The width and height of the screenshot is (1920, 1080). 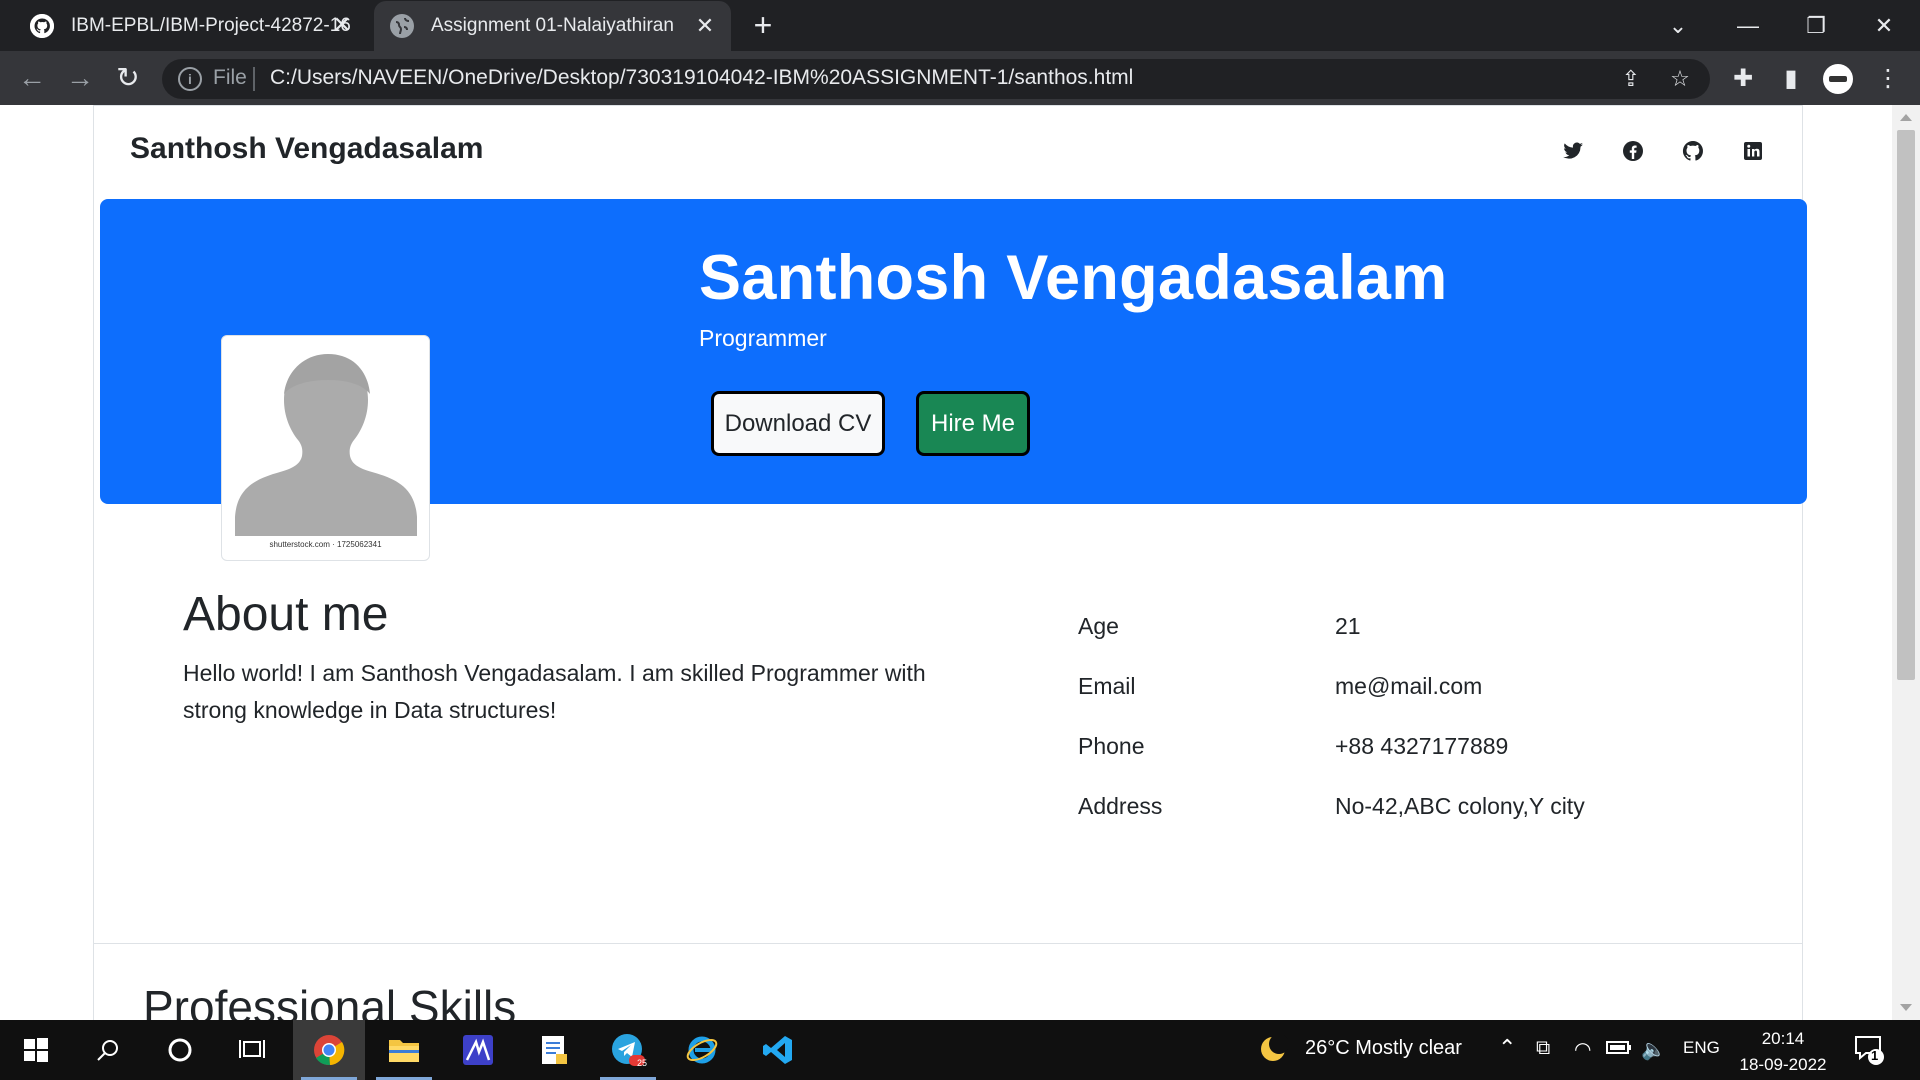 I want to click on info-label-address: Address, so click(x=1120, y=806).